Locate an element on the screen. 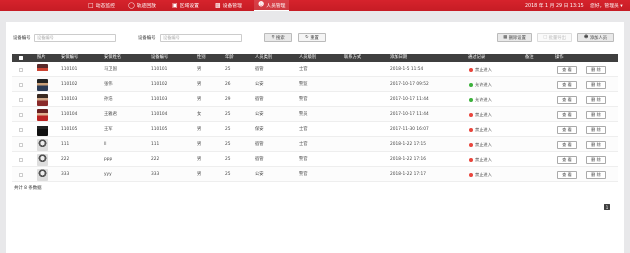 This screenshot has width=630, height=253. device-icon: ▩ is located at coordinates (218, 5).